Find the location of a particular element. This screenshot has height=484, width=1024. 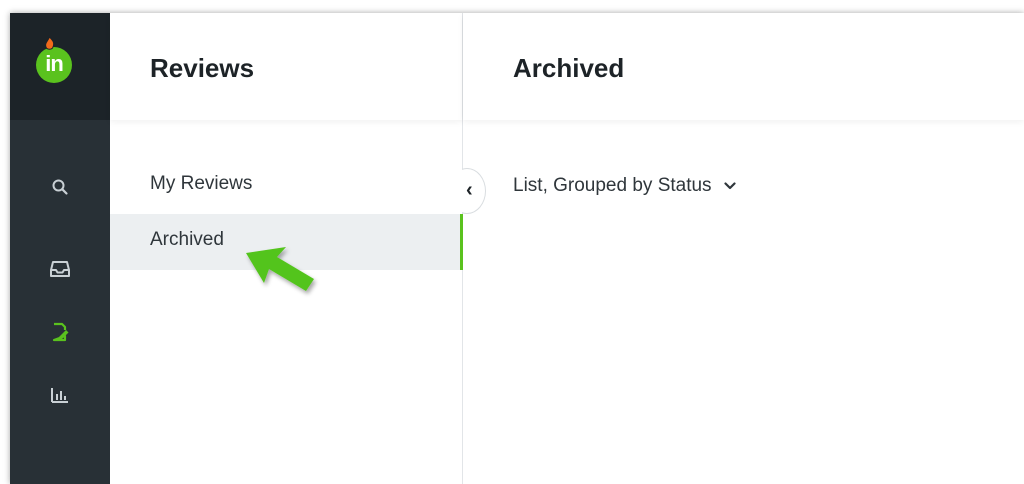

sidebar-header: Reviews is located at coordinates (286, 66).